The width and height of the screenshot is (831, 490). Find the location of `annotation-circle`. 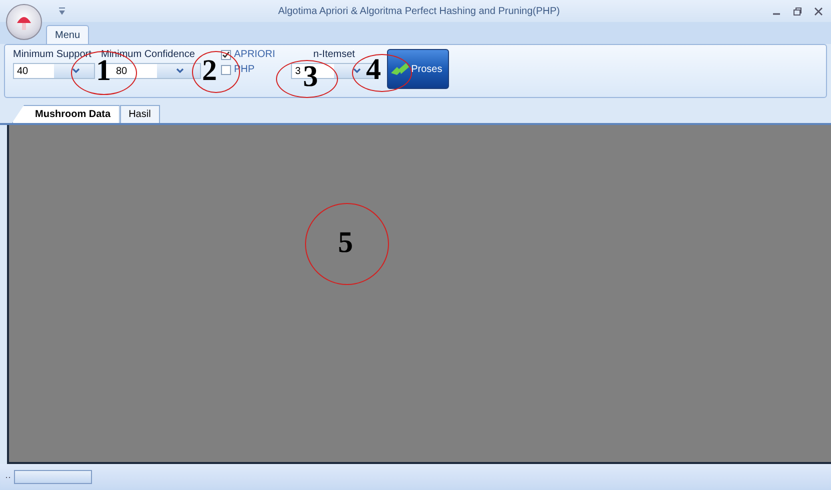

annotation-circle is located at coordinates (307, 79).